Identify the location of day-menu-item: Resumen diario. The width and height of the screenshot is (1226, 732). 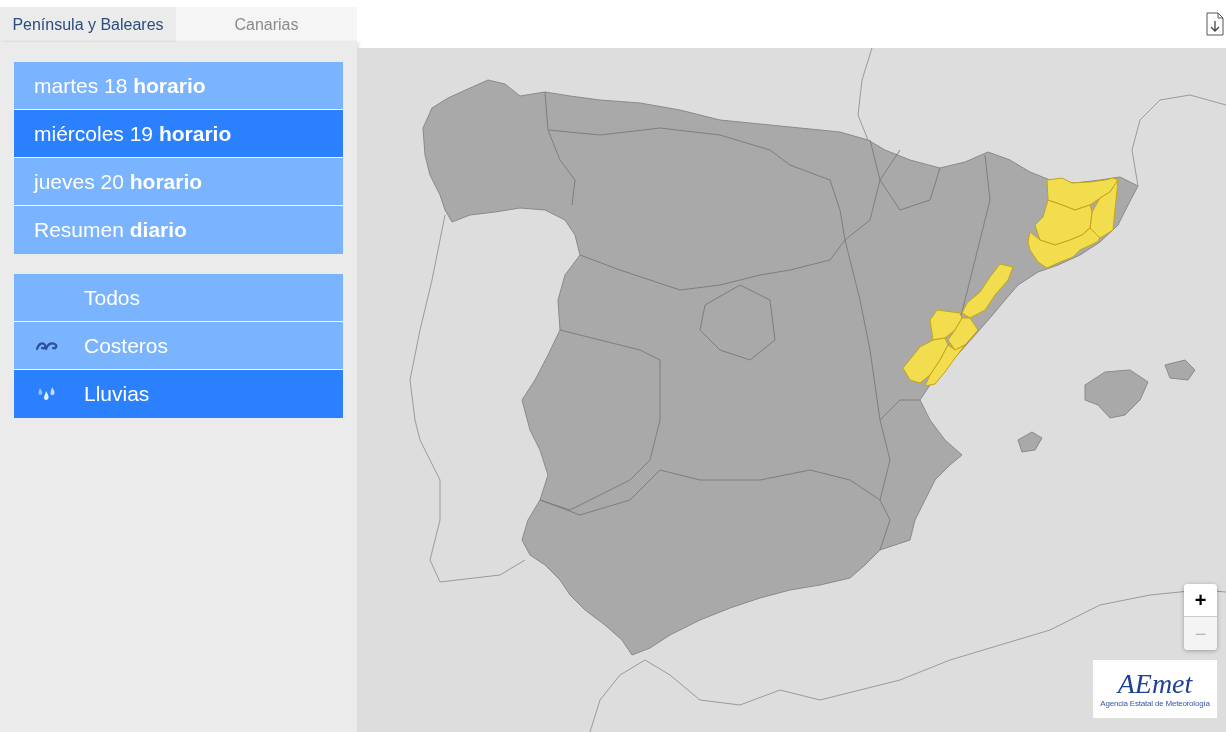
(178, 230).